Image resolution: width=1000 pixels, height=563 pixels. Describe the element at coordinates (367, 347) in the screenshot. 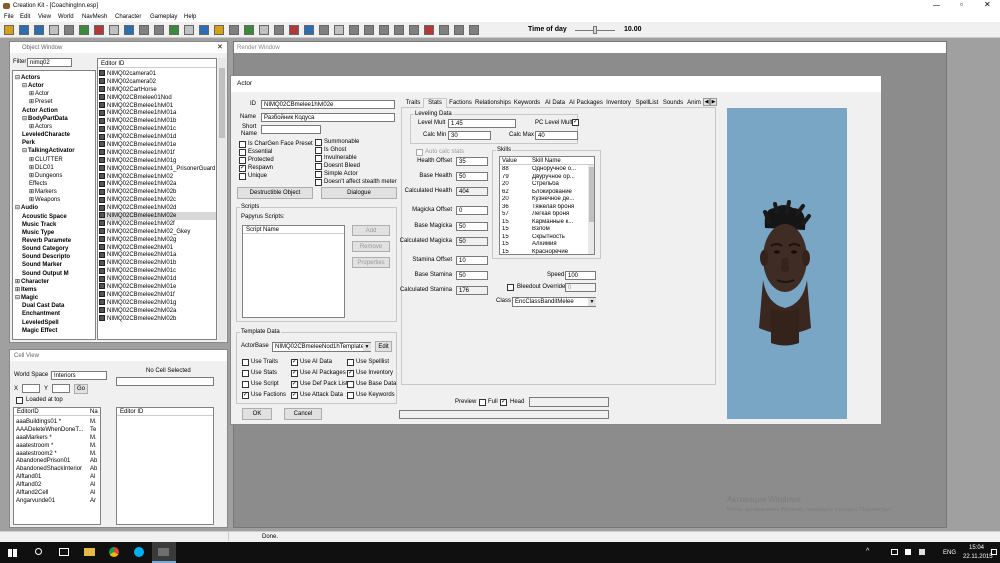

I see `actorbase-dropdown-icon: ▼` at that location.